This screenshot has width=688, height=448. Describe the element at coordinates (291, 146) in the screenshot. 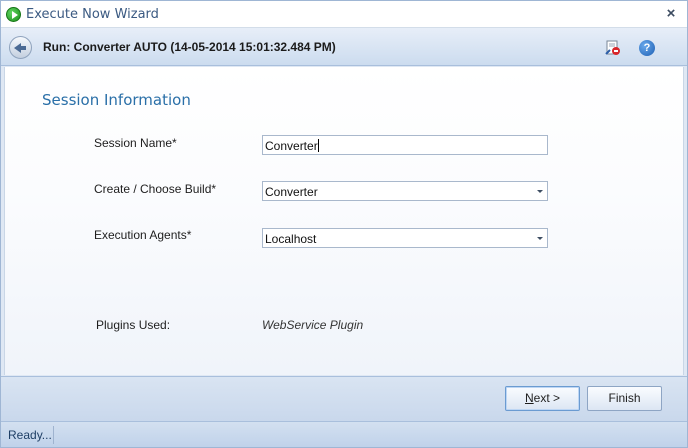

I see `session-name-value: Converter` at that location.